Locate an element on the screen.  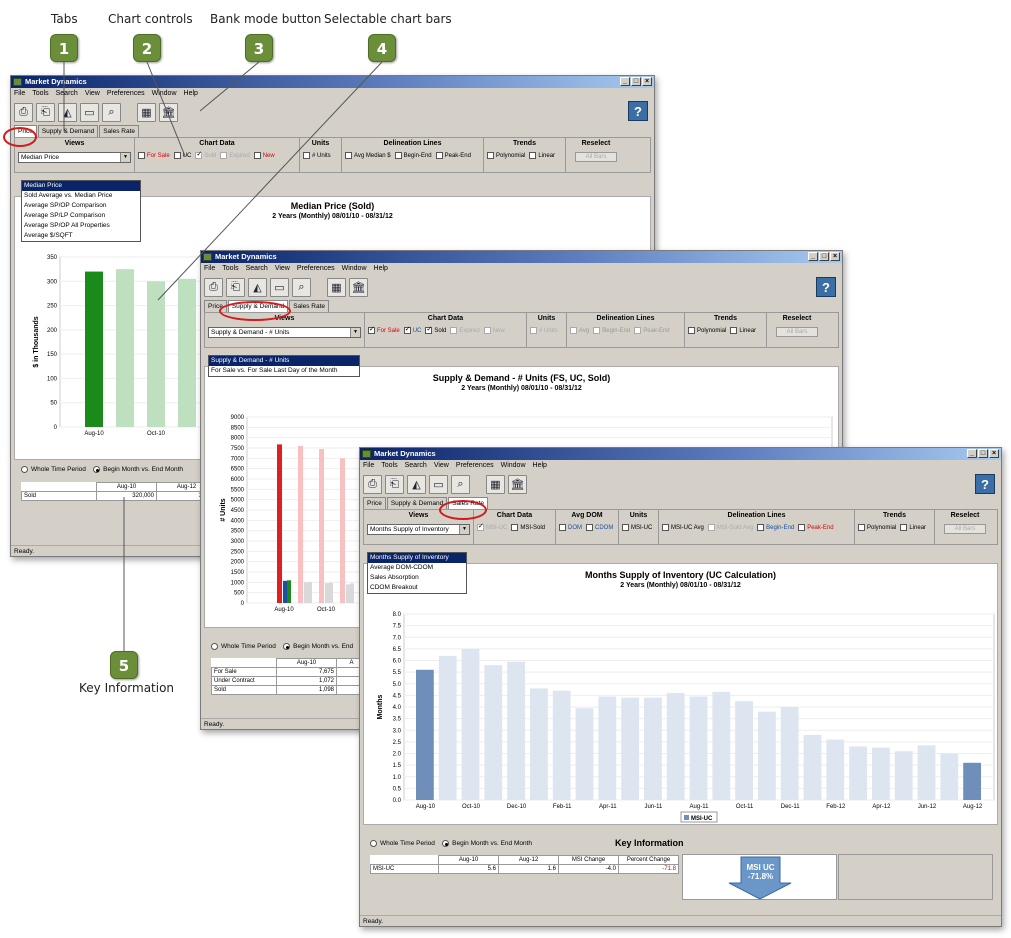
views-option: Supply & Demand - # Units is located at coordinates (284, 361).